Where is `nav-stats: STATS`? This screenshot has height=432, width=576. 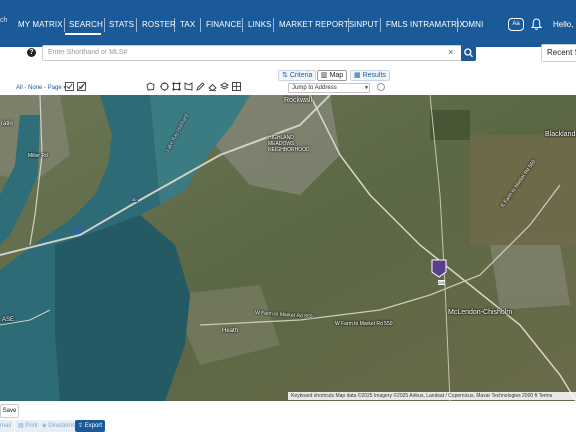
nav-stats: STATS is located at coordinates (121, 25).